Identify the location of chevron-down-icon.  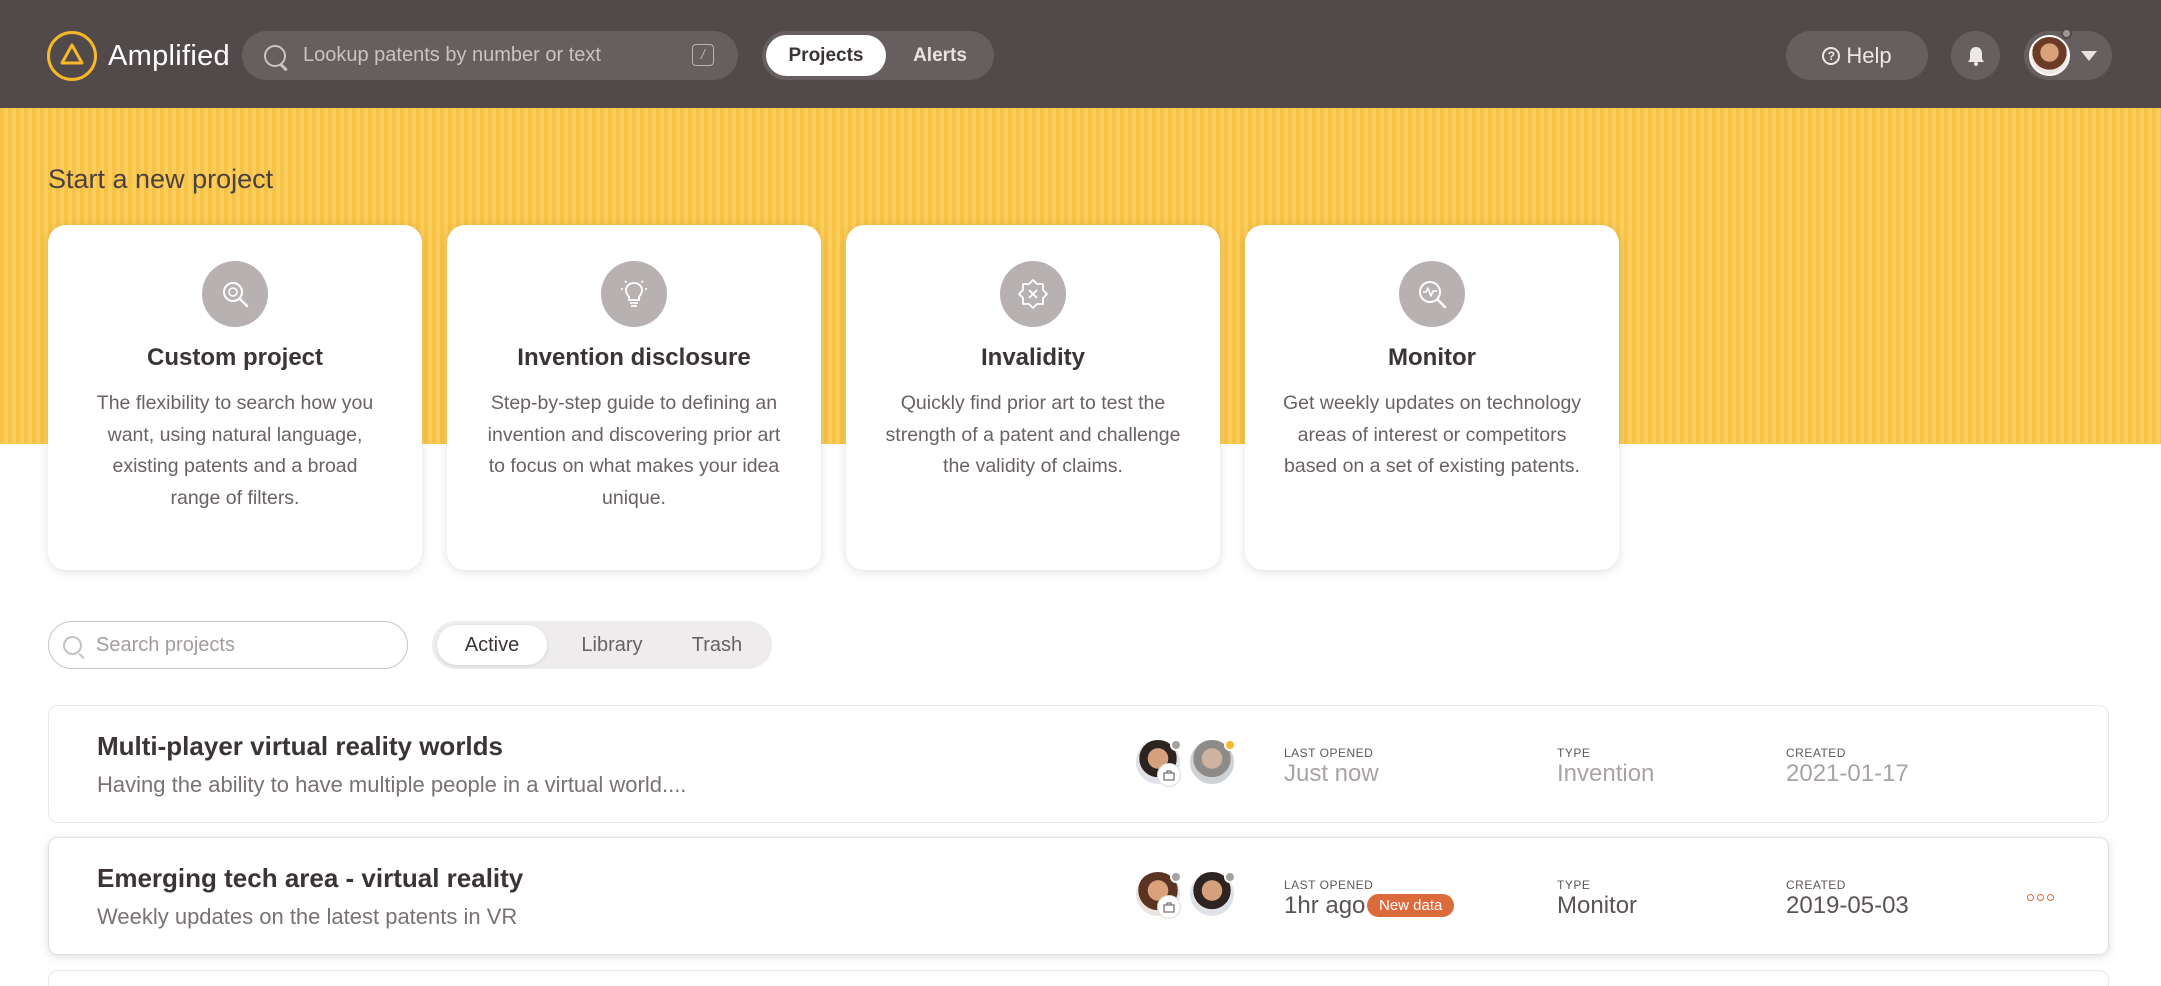
(2089, 56).